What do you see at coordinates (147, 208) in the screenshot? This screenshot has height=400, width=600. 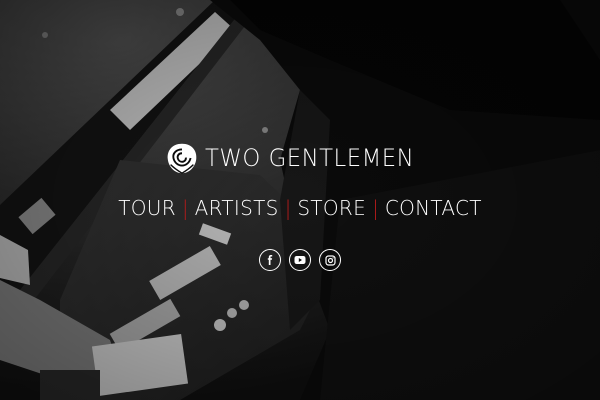 I see `nav-item-tour: TOUR` at bounding box center [147, 208].